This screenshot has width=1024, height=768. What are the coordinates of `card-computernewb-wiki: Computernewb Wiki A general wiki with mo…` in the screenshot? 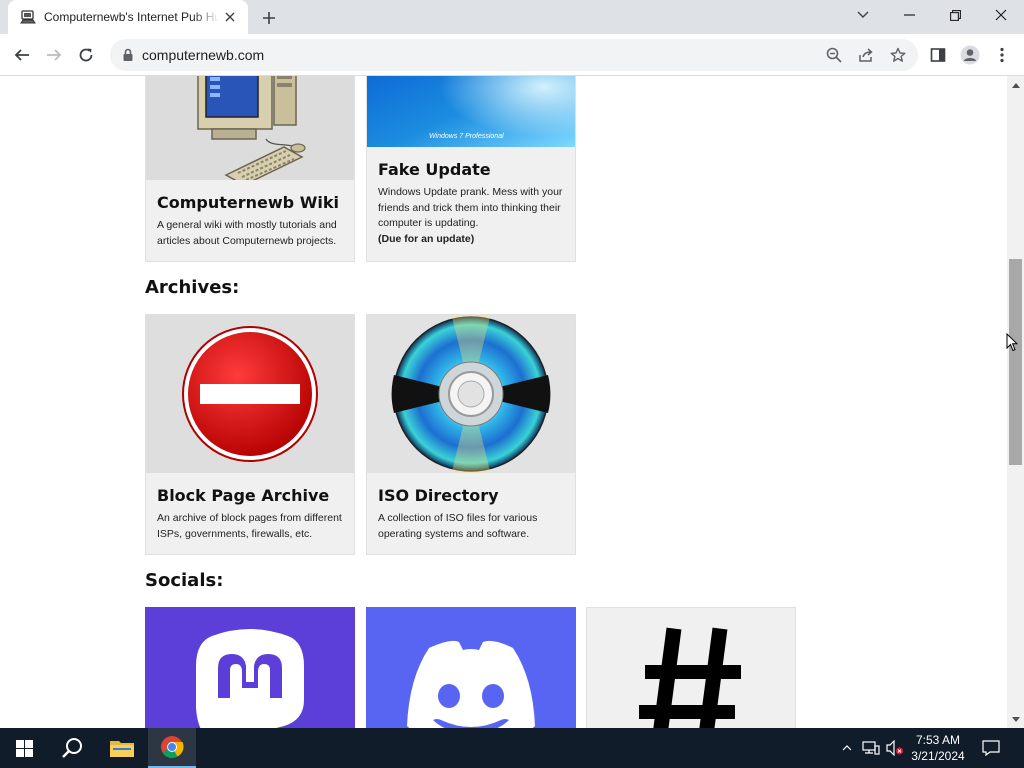 It's located at (250, 169).